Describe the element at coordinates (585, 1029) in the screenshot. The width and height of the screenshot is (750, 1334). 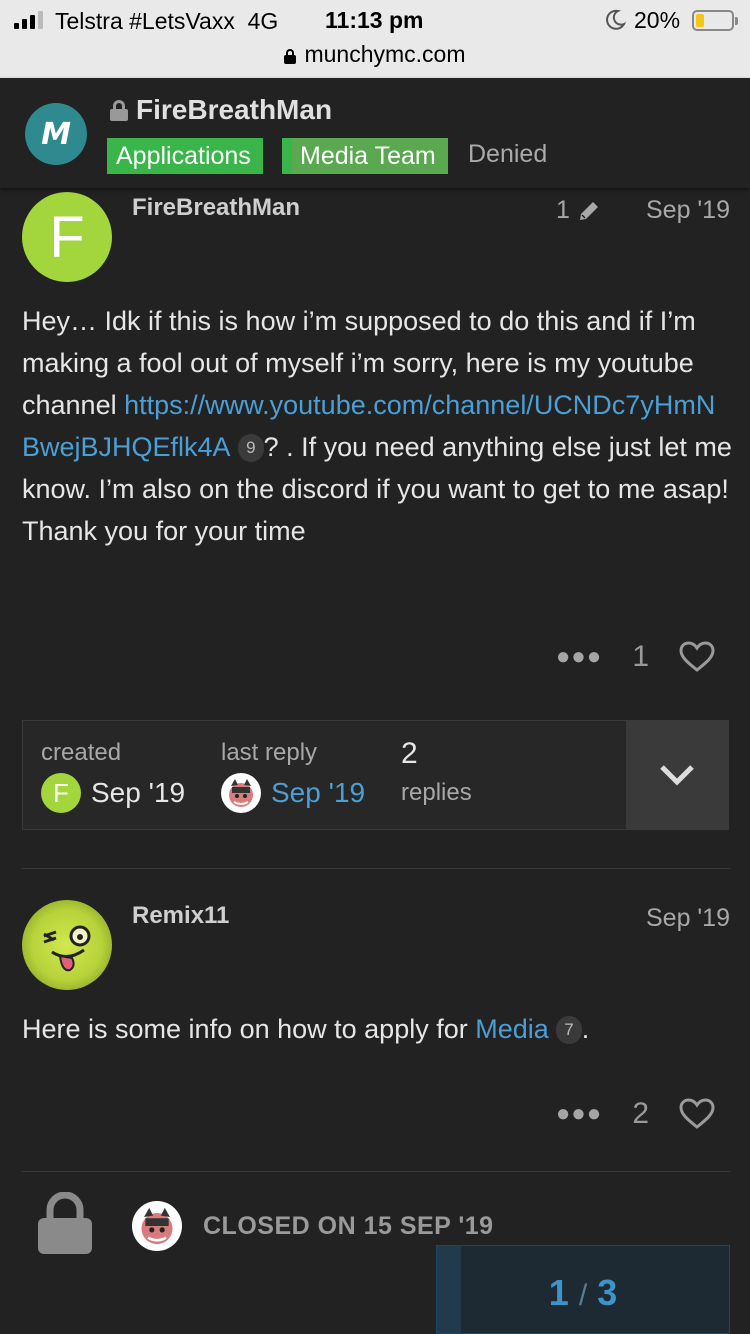
I see `post-text-continued: .` at that location.